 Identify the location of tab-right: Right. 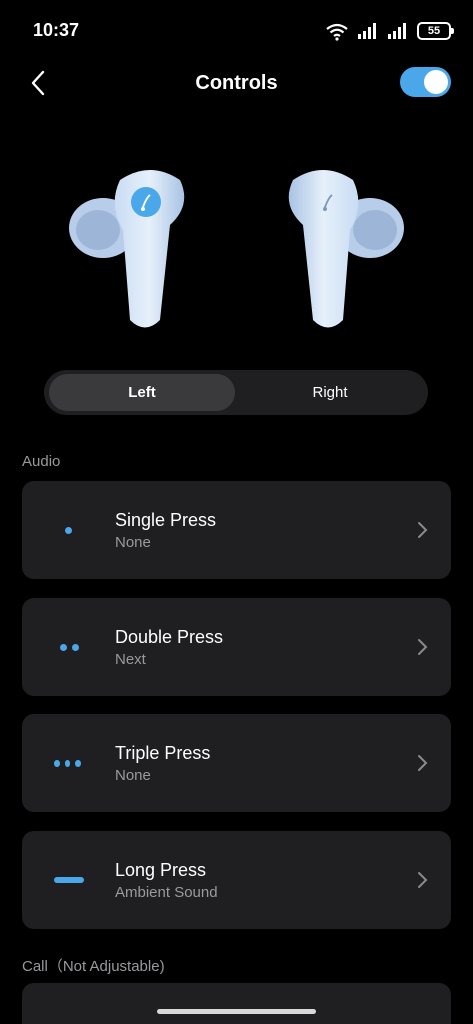
(330, 392).